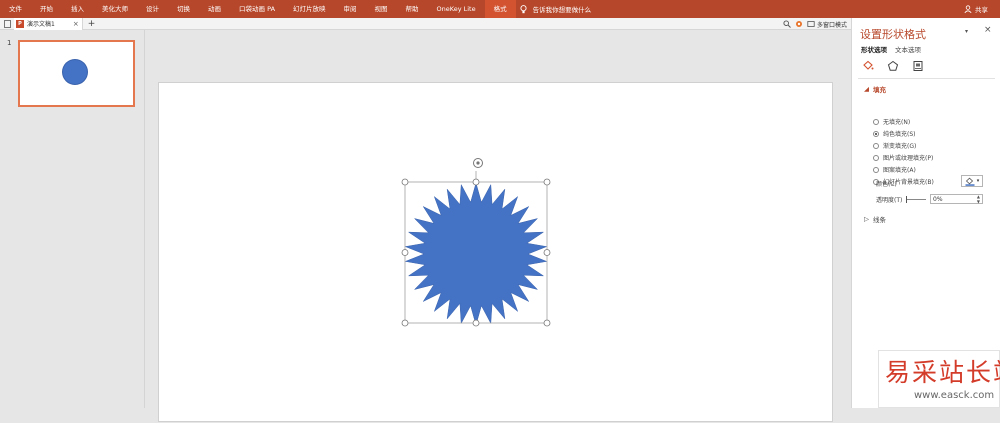 The width and height of the screenshot is (1000, 423). I want to click on transparency-row: 透明度(T), so click(901, 199).